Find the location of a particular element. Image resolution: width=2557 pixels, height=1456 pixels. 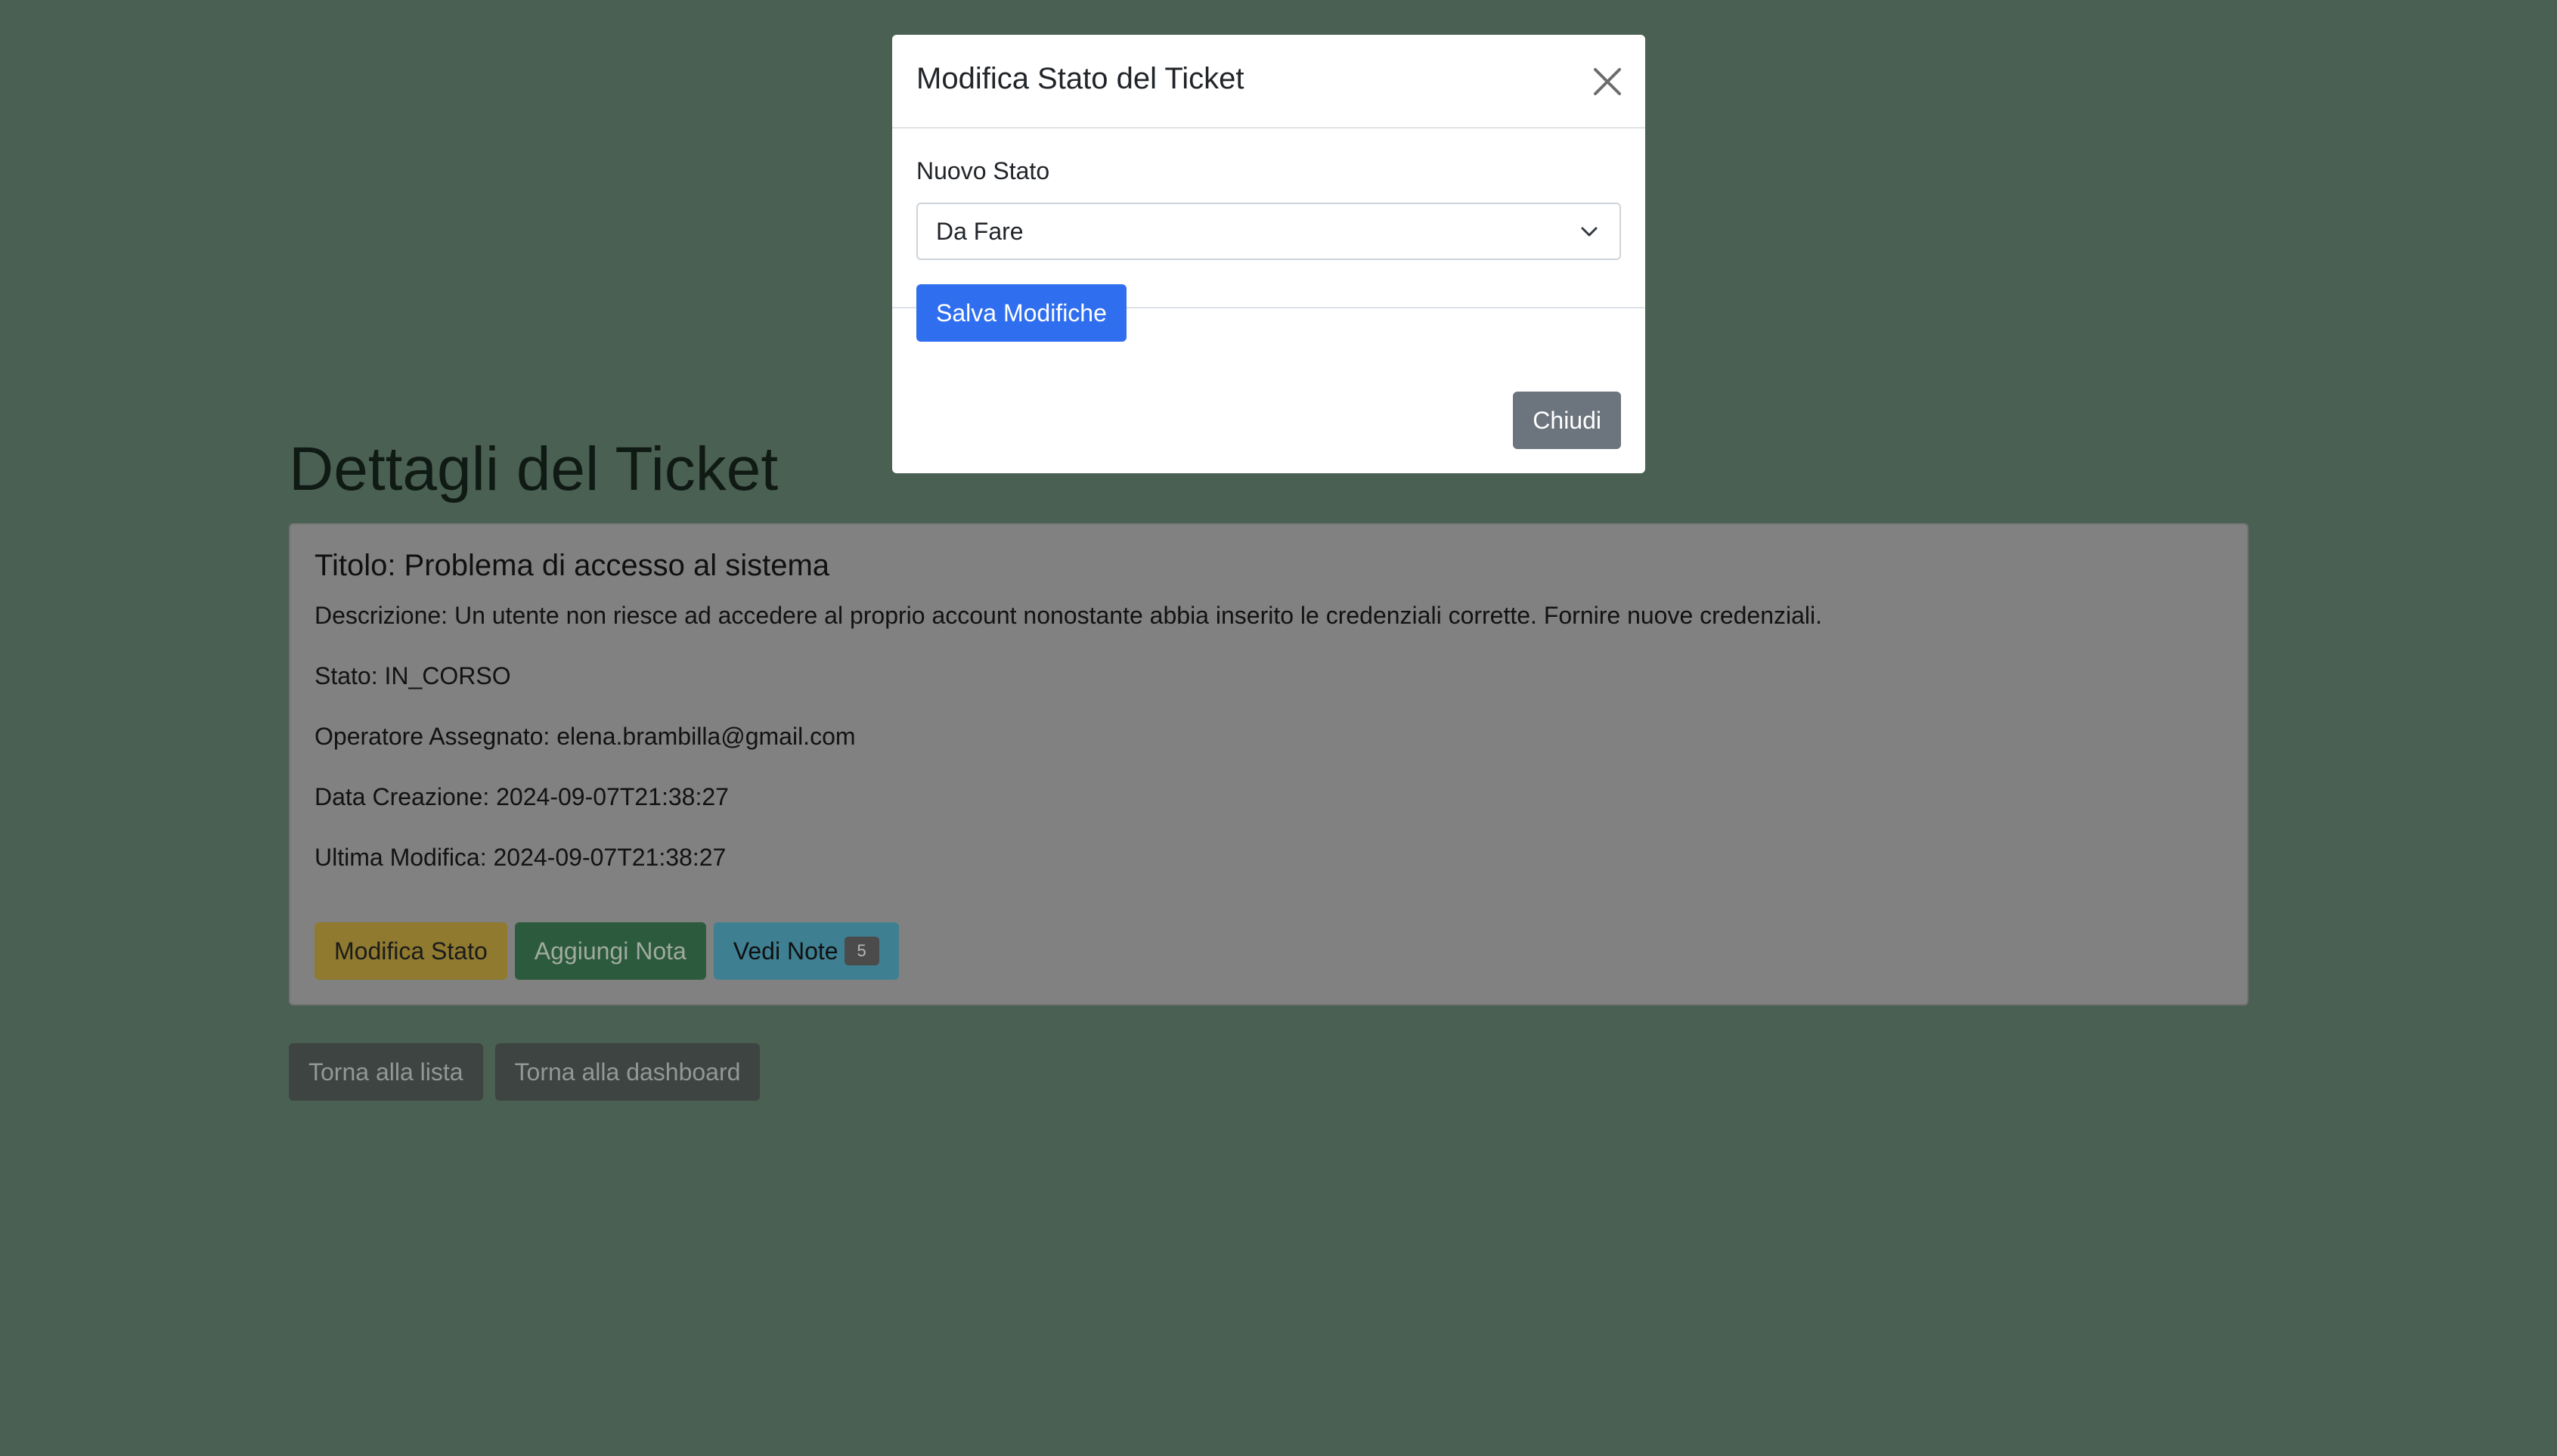

ticket-title: Titolo: Problema di accesso al sistema is located at coordinates (572, 565).